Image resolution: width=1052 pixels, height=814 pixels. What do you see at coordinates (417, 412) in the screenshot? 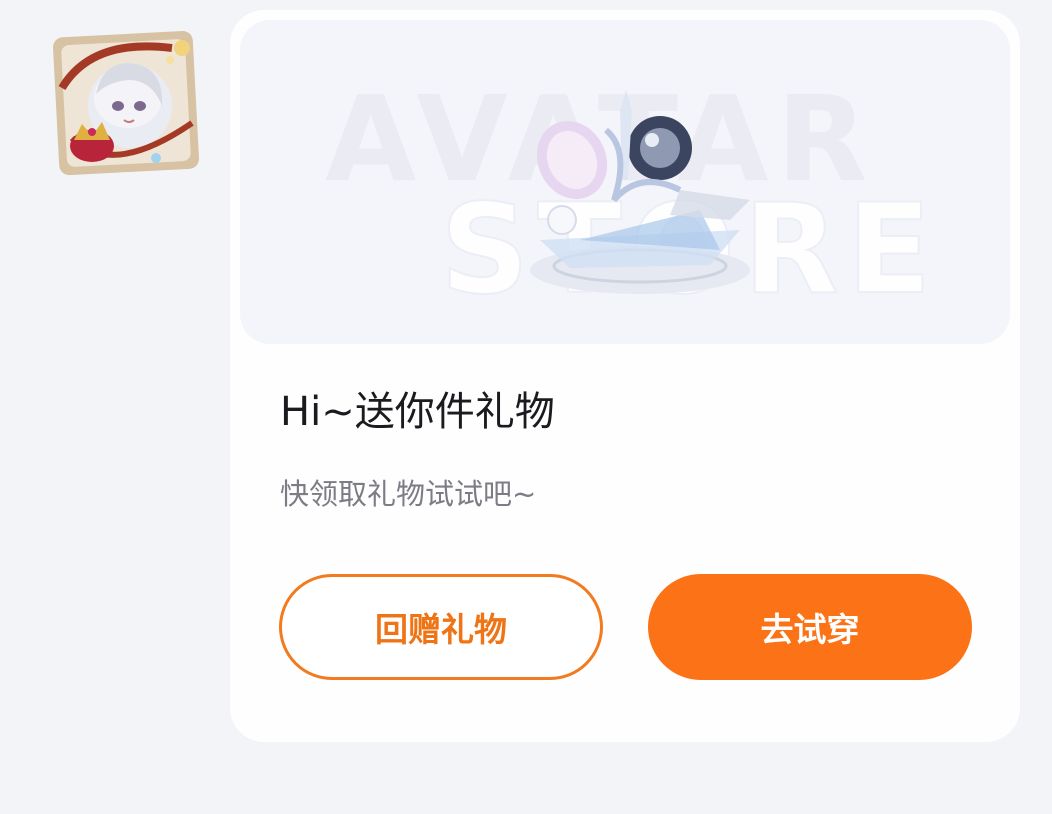
I see `gift-title: Hi~送你件礼物` at bounding box center [417, 412].